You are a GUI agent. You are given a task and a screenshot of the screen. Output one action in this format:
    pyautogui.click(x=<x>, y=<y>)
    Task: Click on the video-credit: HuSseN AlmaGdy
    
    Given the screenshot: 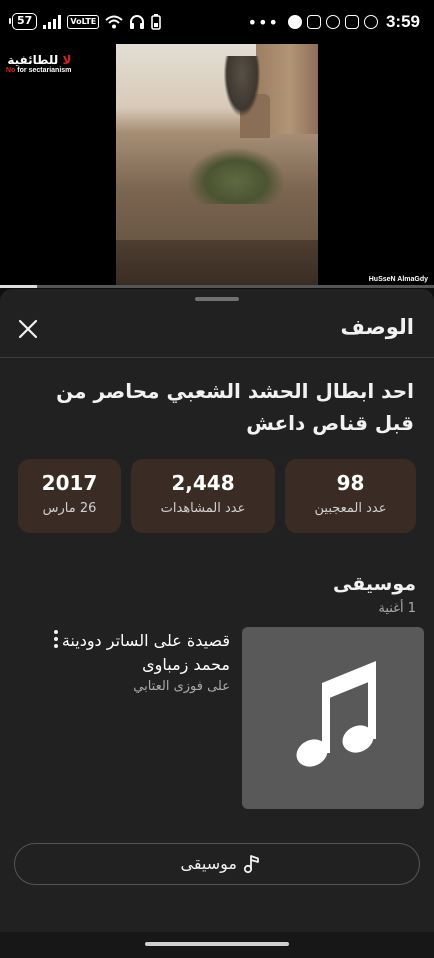 What is the action you would take?
    pyautogui.click(x=398, y=279)
    